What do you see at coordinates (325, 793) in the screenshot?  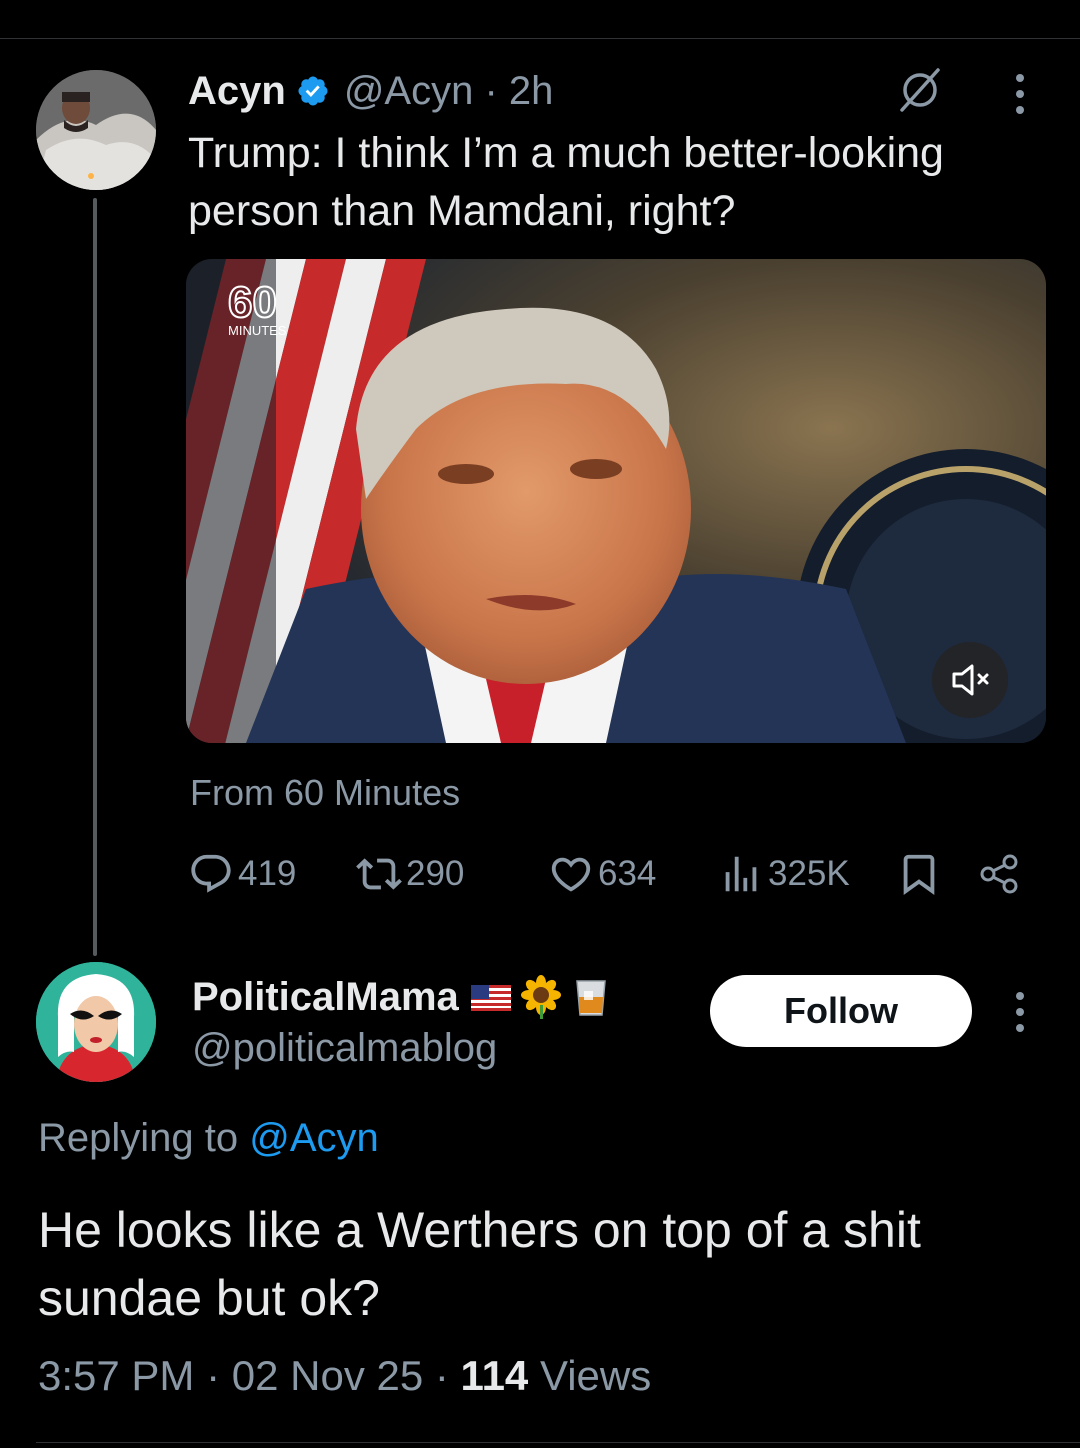 I see `media-source-label: From 60 Minutes` at bounding box center [325, 793].